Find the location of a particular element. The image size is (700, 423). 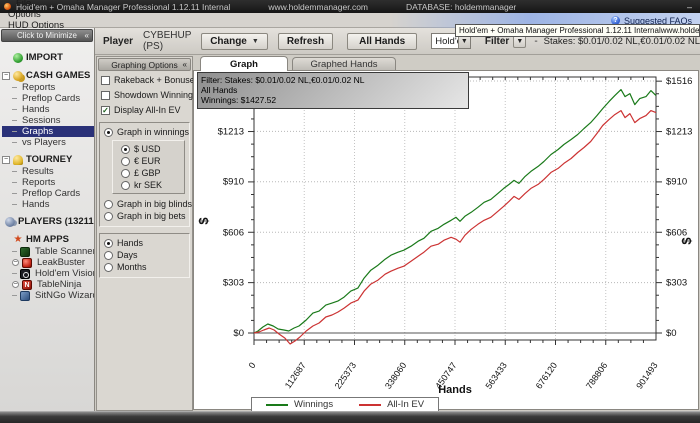

sidebar-section-hm-apps: ★ HM APPS is located at coordinates (48, 239).